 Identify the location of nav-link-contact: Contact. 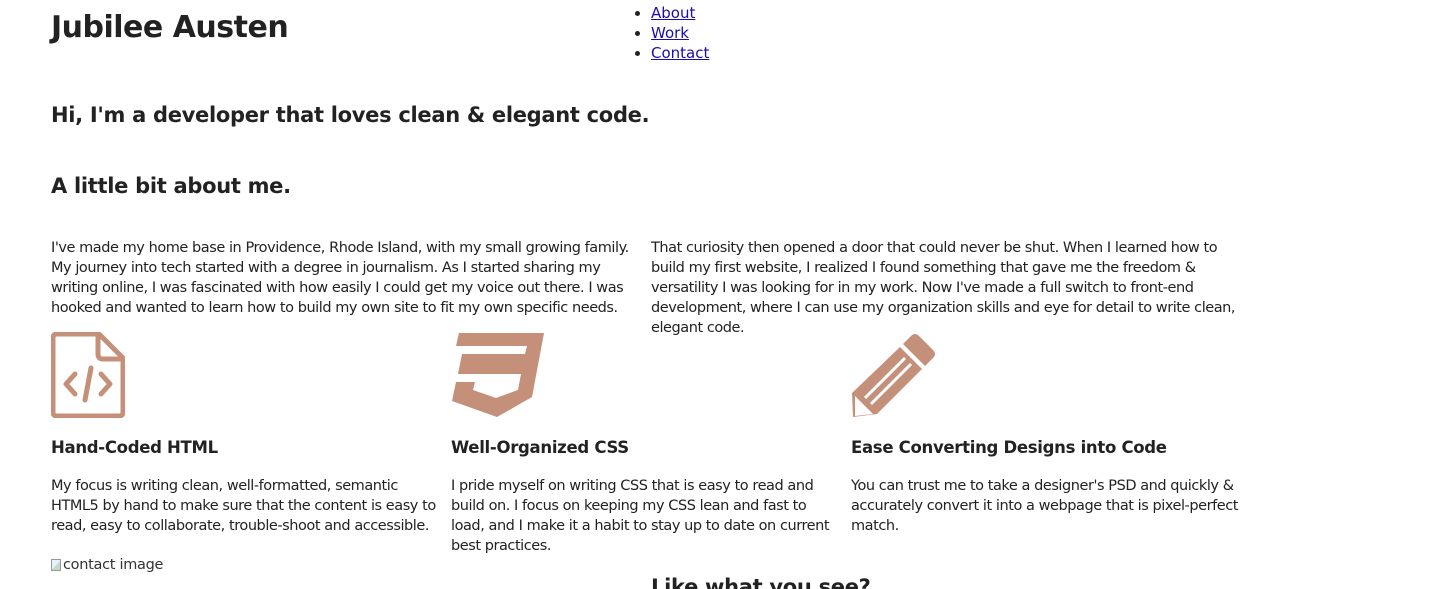
(680, 53).